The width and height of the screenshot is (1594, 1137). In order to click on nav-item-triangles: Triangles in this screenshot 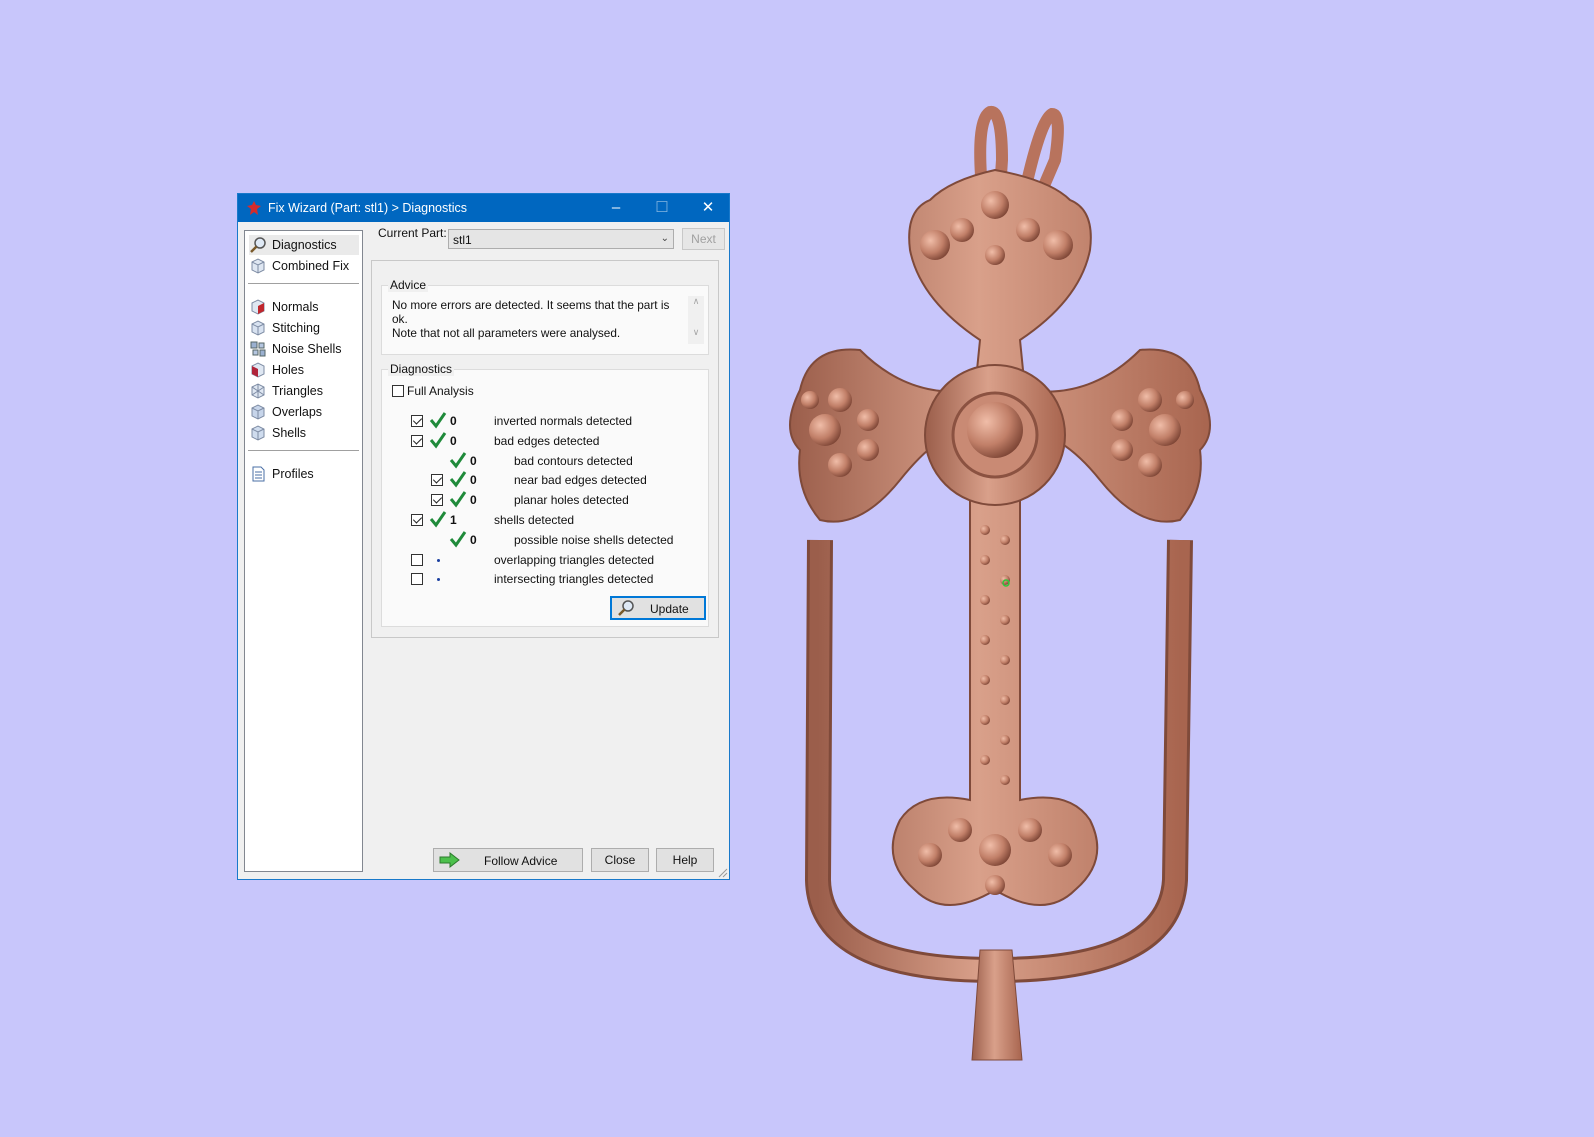, I will do `click(304, 391)`.